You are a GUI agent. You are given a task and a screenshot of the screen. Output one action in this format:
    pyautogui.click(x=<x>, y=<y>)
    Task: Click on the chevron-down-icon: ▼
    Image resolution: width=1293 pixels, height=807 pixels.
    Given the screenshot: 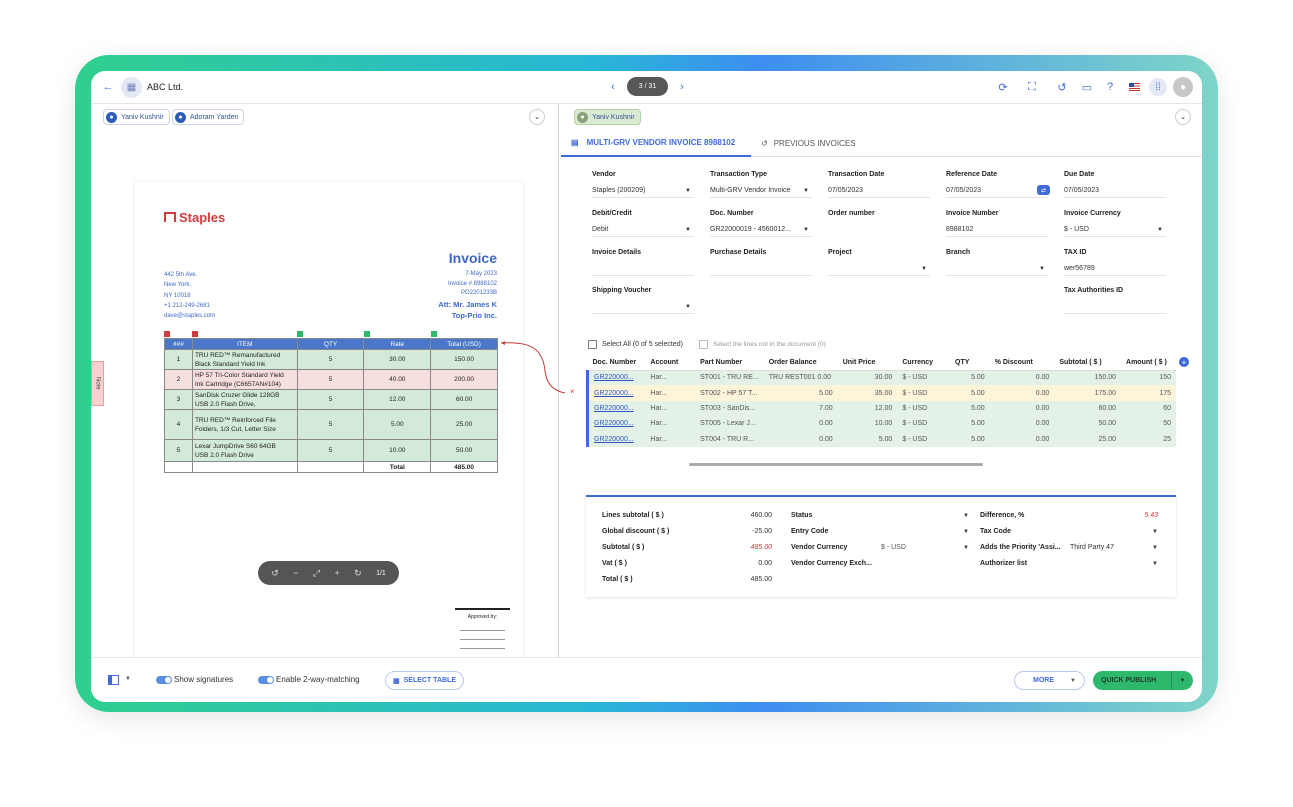 What is the action you would take?
    pyautogui.click(x=1182, y=680)
    